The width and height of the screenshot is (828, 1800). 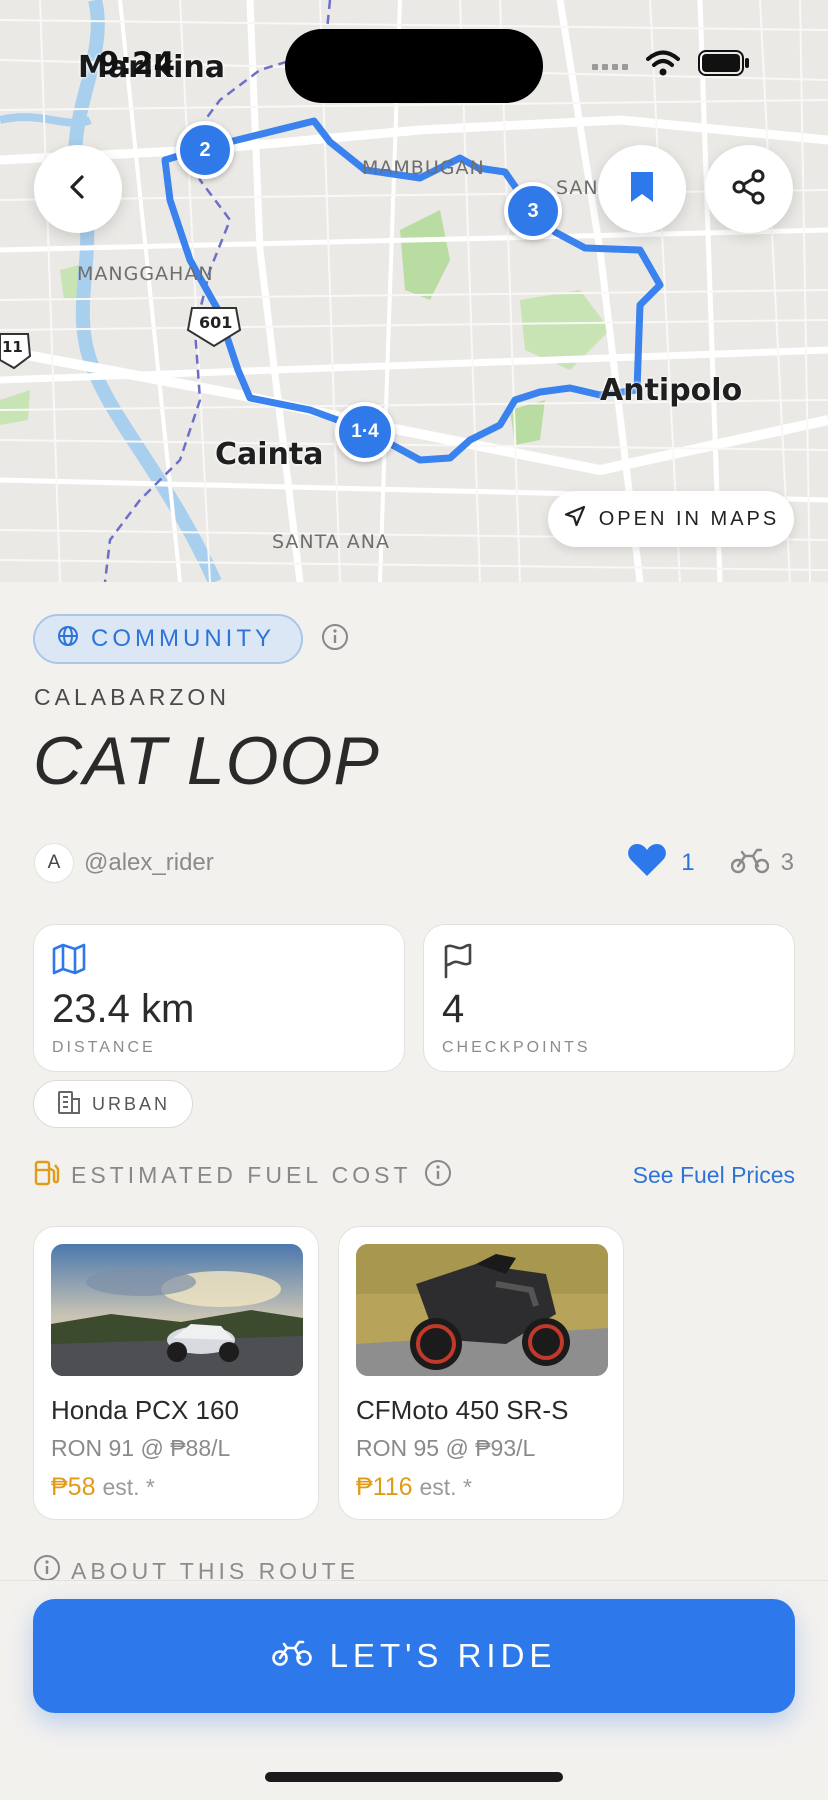 What do you see at coordinates (446, 1448) in the screenshot?
I see `bike-fuel-grade: RON 95 @ ₱93/L` at bounding box center [446, 1448].